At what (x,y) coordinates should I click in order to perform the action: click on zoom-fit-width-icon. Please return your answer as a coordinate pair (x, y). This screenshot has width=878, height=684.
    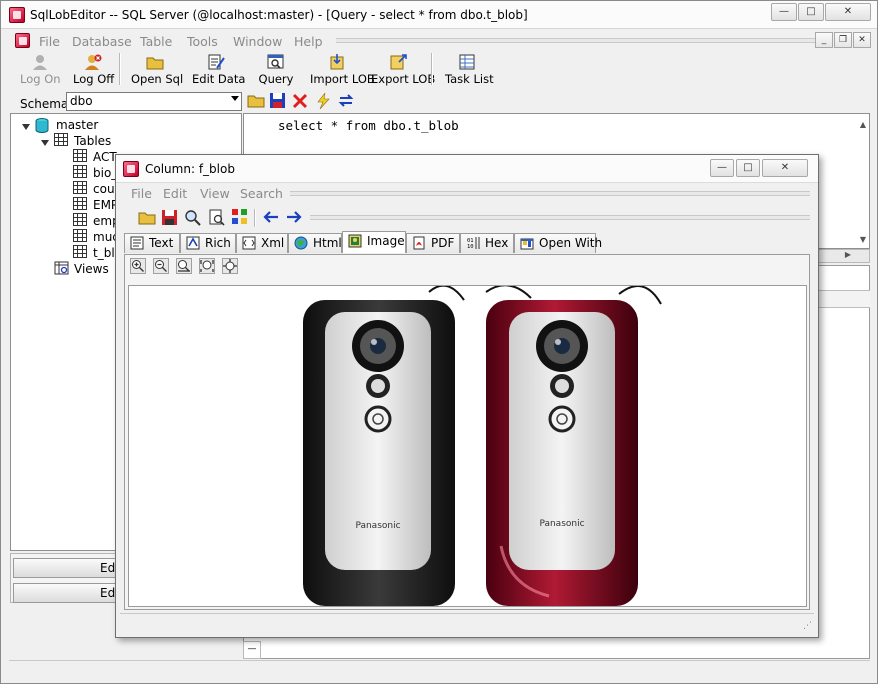
    Looking at the image, I should click on (184, 266).